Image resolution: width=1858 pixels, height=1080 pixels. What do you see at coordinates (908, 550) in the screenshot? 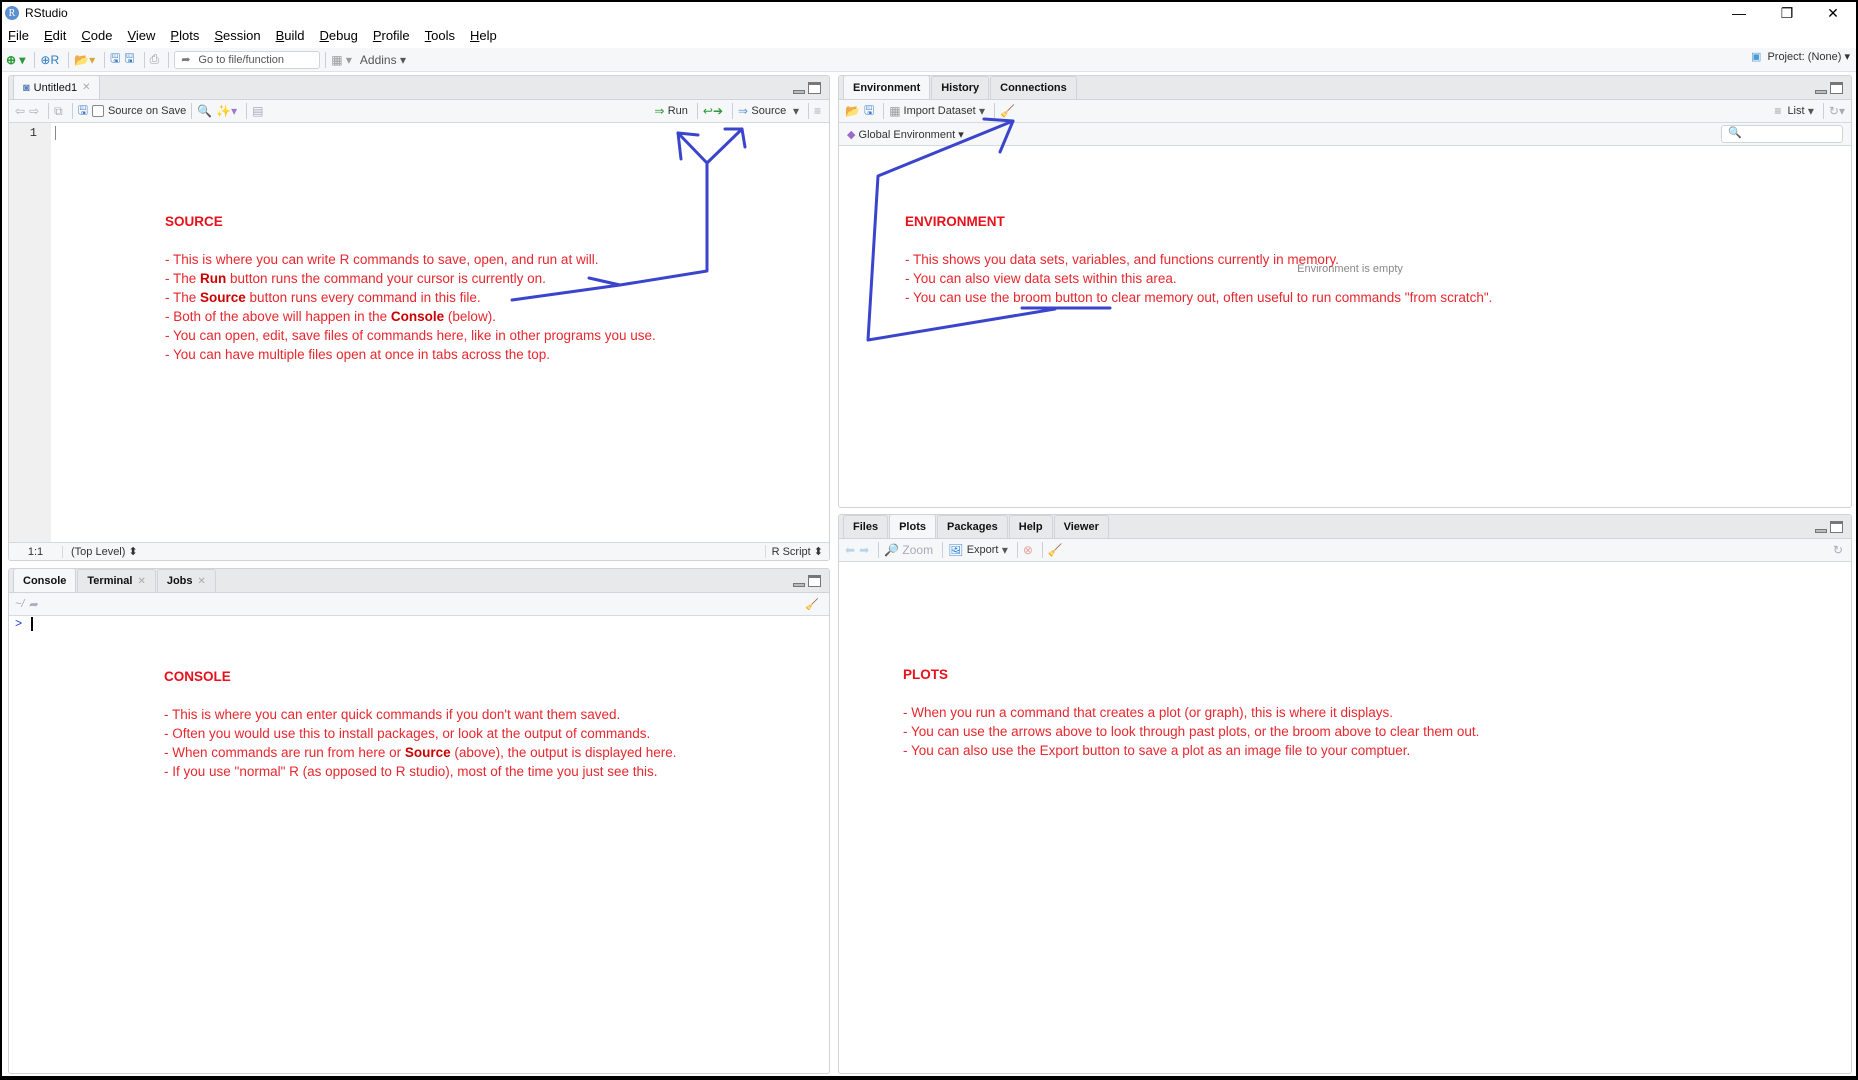
I see `zoom-button: 🔎 Zoom` at bounding box center [908, 550].